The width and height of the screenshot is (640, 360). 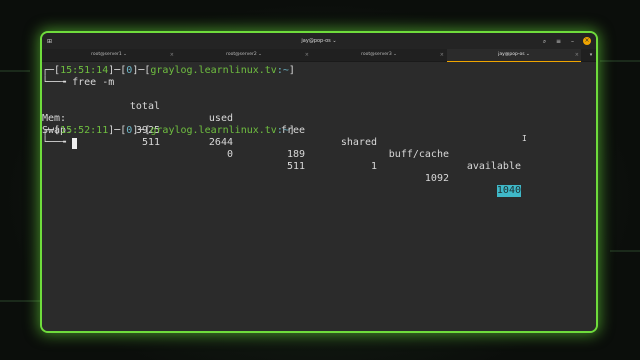 I want to click on header-buff-cache: buff/cache, so click(x=418, y=154).